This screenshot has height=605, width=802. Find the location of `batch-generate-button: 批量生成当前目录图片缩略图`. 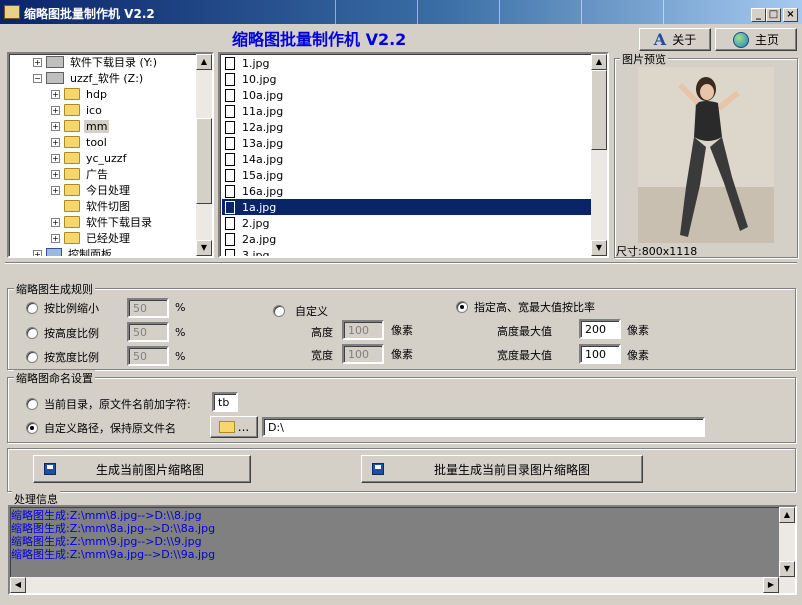

batch-generate-button: 批量生成当前目录图片缩略图 is located at coordinates (502, 469).